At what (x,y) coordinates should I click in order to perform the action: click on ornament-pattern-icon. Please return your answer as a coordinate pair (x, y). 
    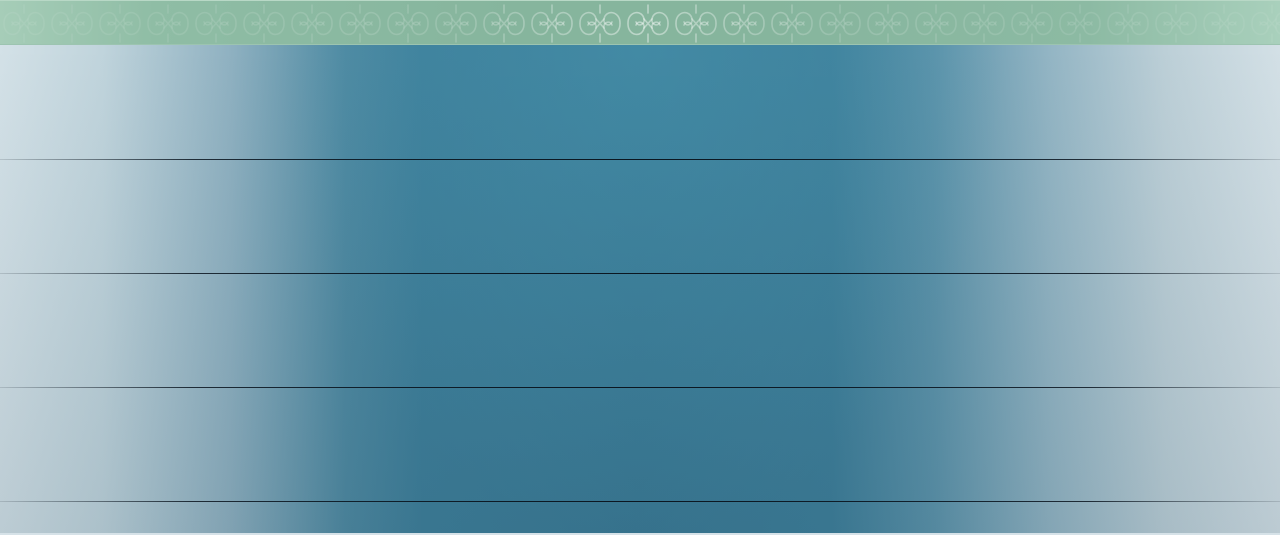
    Looking at the image, I should click on (640, 23).